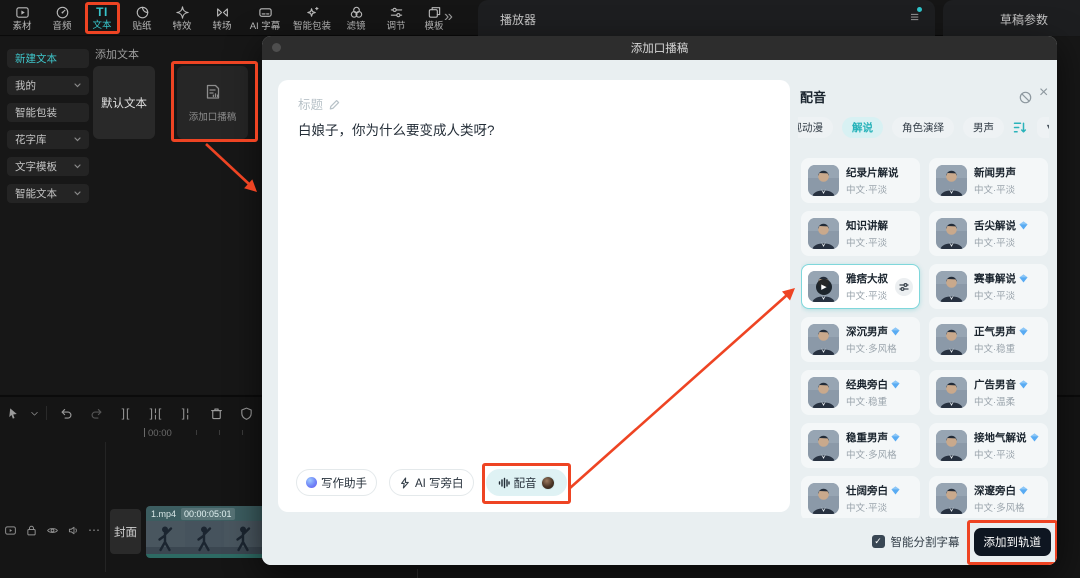 This screenshot has width=1080, height=578. Describe the element at coordinates (204, 537) in the screenshot. I see `clip-thumbnails` at that location.